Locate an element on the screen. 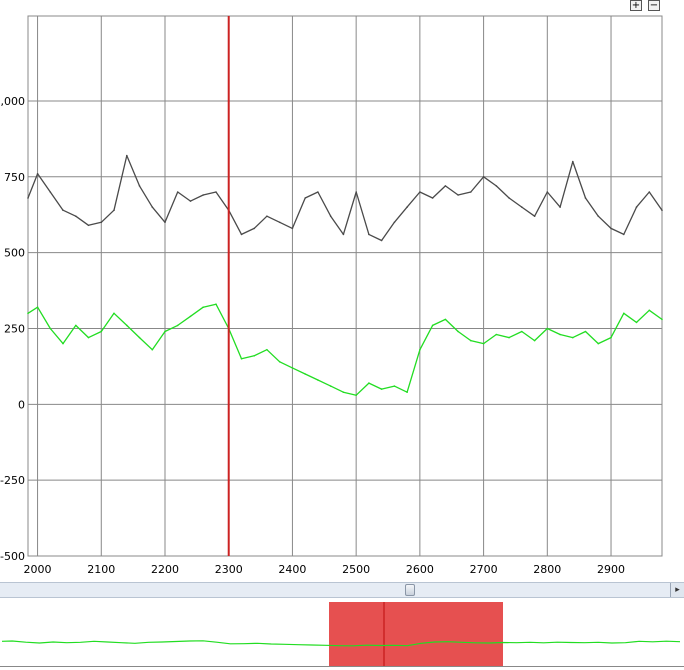 The height and width of the screenshot is (670, 684). x-tick-label: 2000 is located at coordinates (38, 569).